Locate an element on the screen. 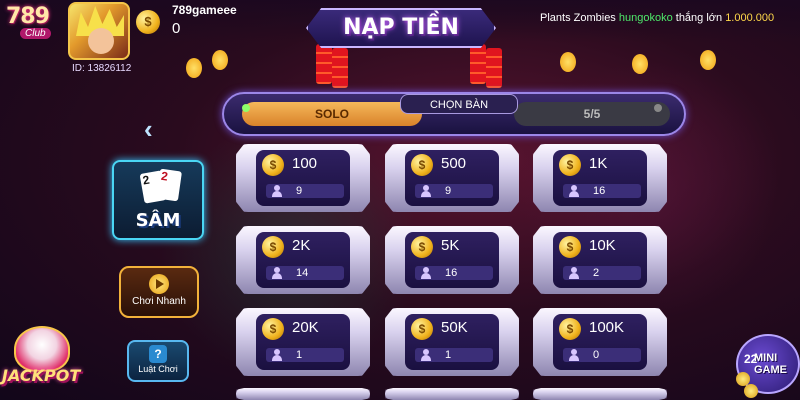 The image size is (800, 400). question-icon: ? is located at coordinates (158, 354).